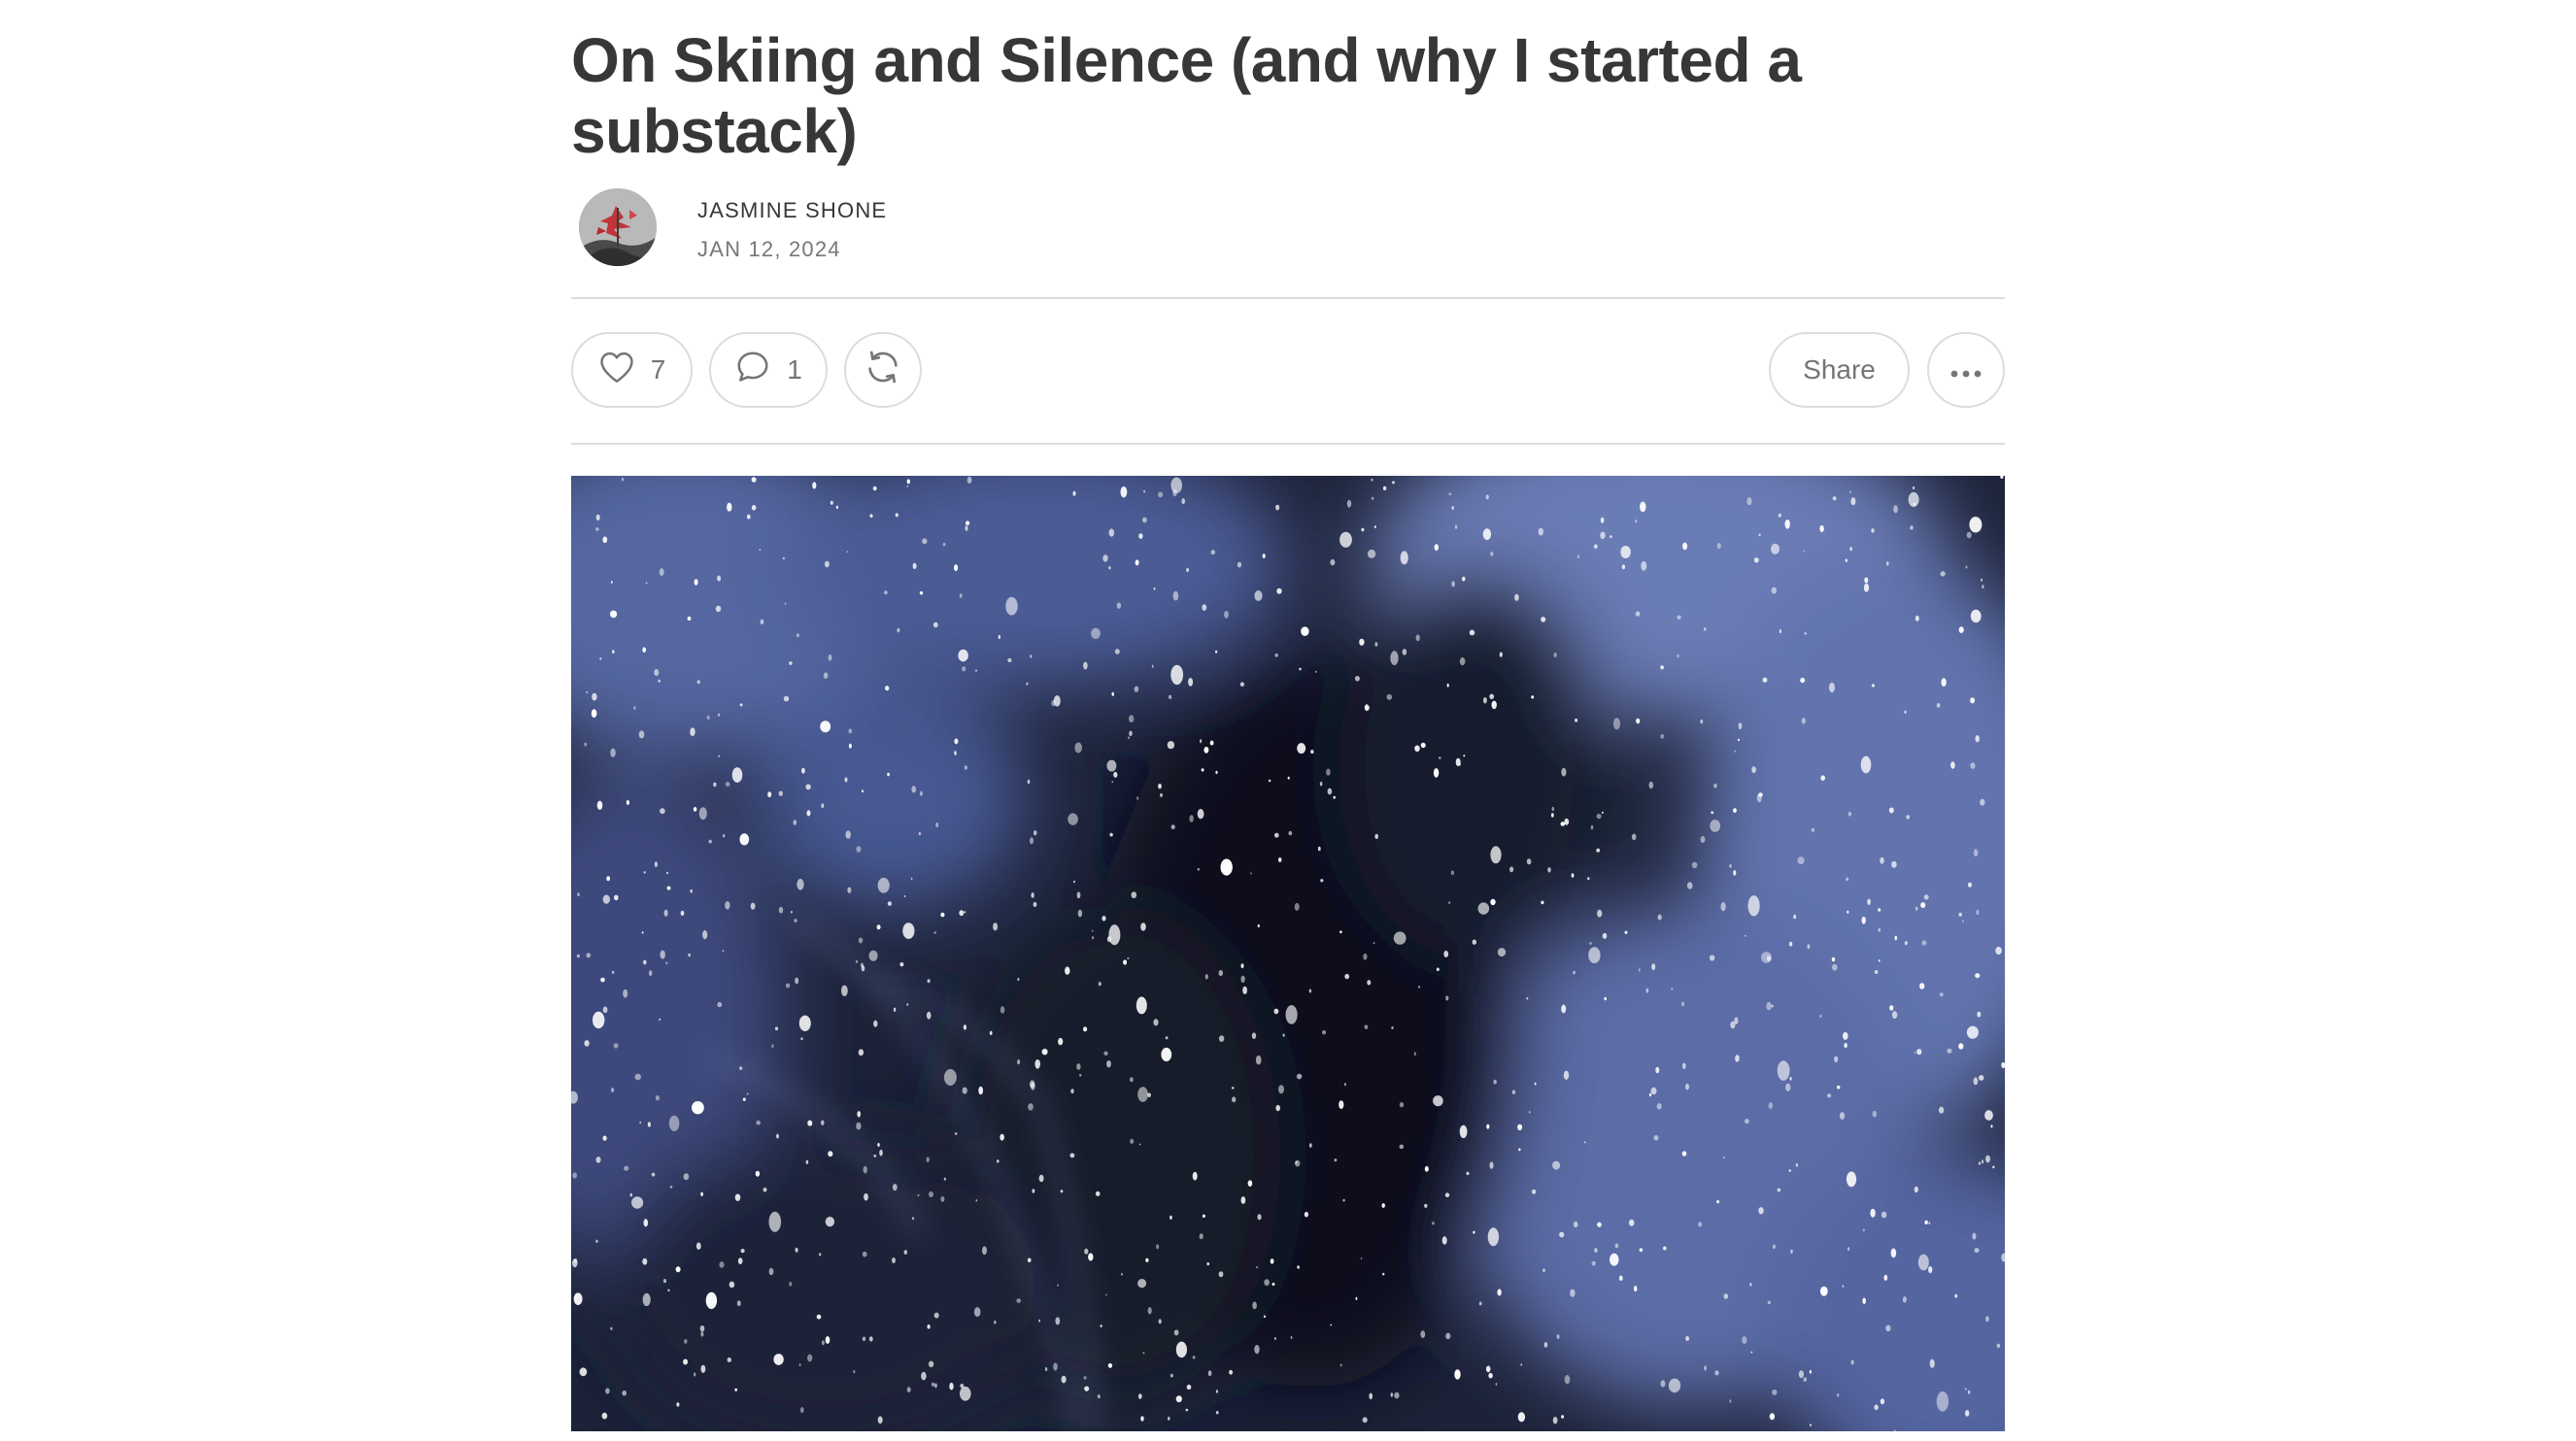 The image size is (2576, 1441). Describe the element at coordinates (792, 210) in the screenshot. I see `author-name: JASMINE SHONE` at that location.